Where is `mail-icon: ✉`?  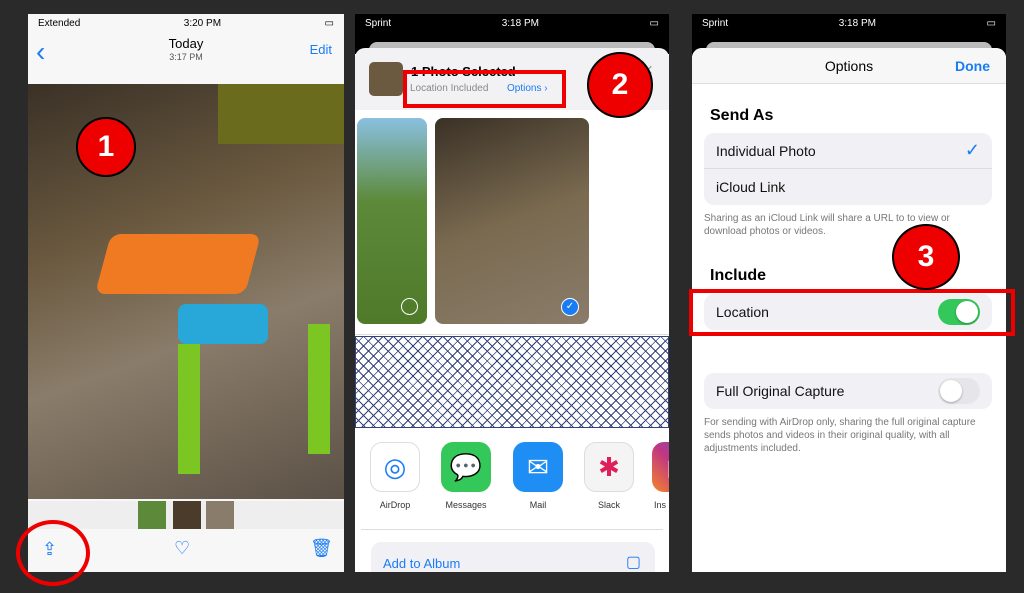
mail-icon: ✉ is located at coordinates (538, 467).